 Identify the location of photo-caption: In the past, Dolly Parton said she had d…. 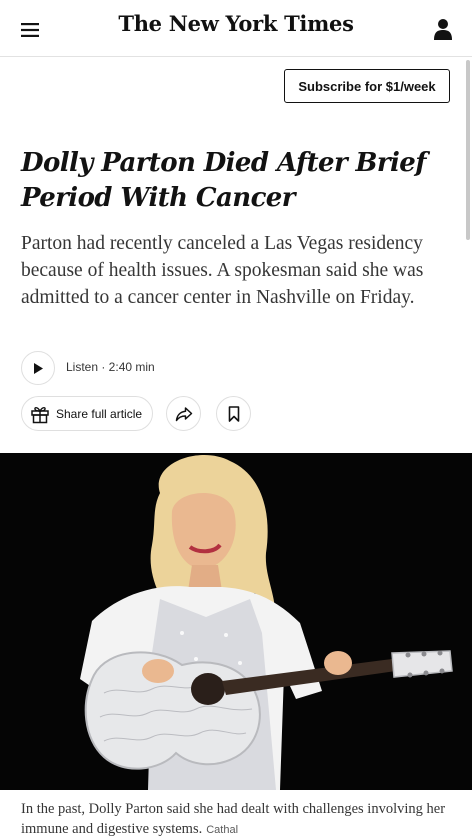
(241, 819).